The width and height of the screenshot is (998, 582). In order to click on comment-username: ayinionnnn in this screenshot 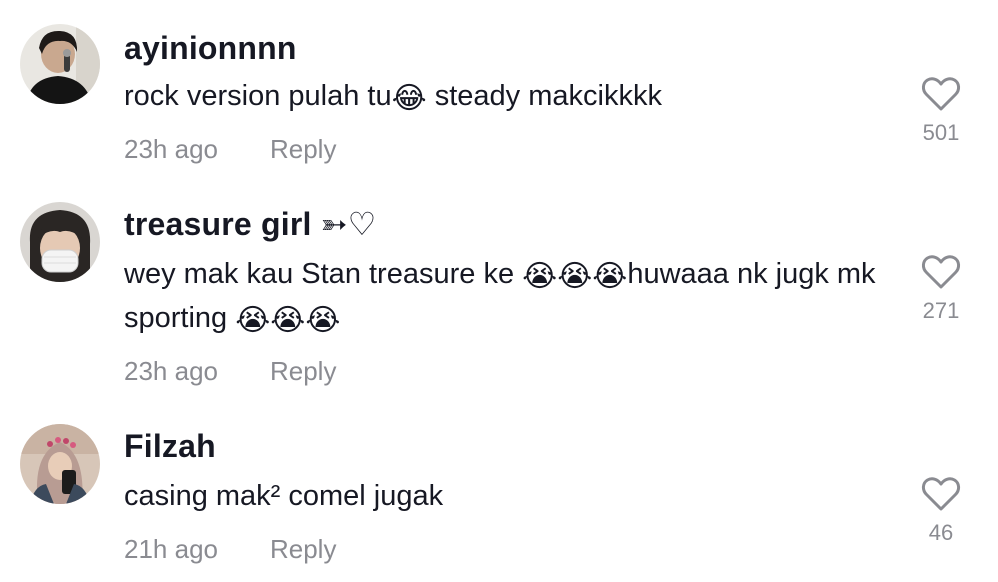, I will do `click(210, 48)`.